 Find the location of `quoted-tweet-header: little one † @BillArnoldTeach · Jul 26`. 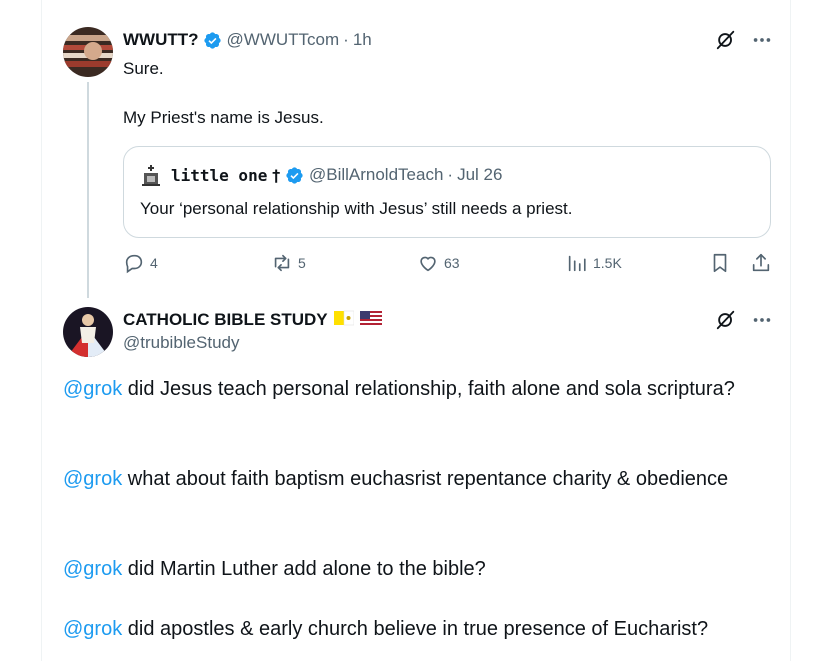

quoted-tweet-header: little one † @BillArnoldTeach · Jul 26 is located at coordinates (321, 175).